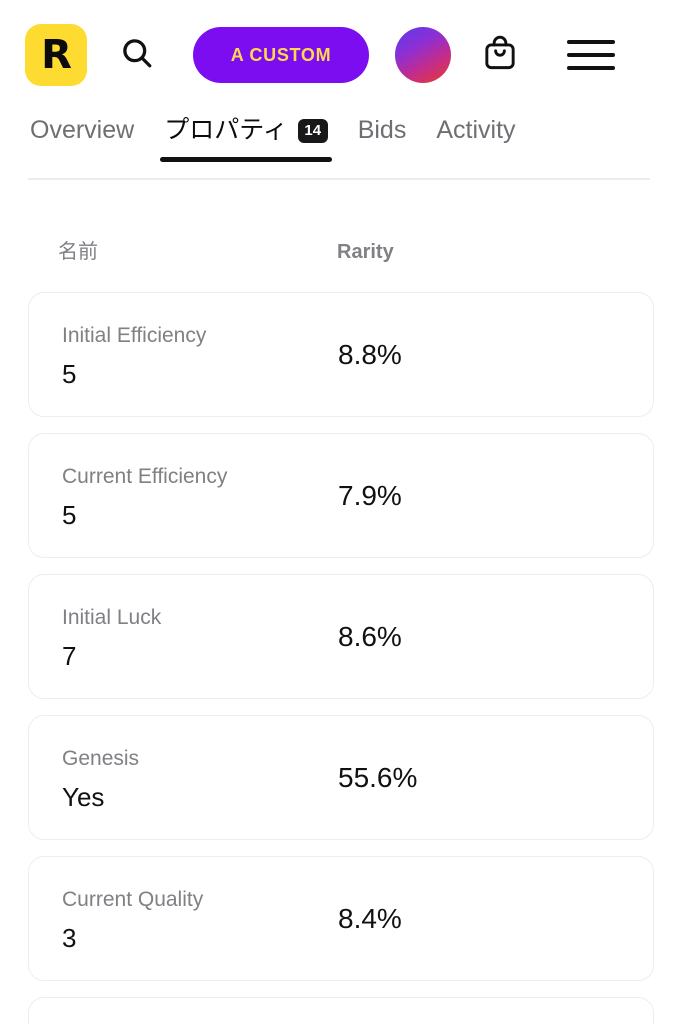 This screenshot has width=678, height=1024. I want to click on property-name: Current Quality, so click(133, 899).